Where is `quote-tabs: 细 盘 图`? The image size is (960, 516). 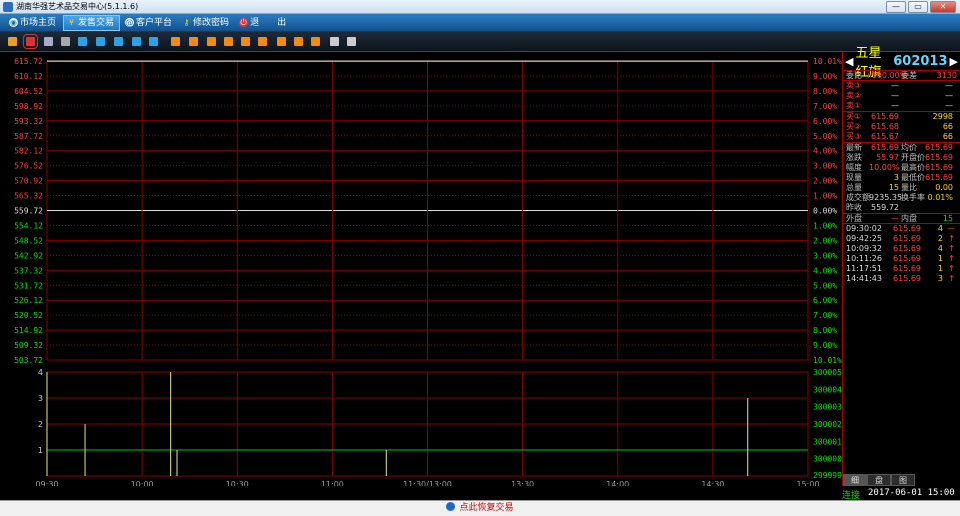 quote-tabs: 细 盘 图 is located at coordinates (879, 480).